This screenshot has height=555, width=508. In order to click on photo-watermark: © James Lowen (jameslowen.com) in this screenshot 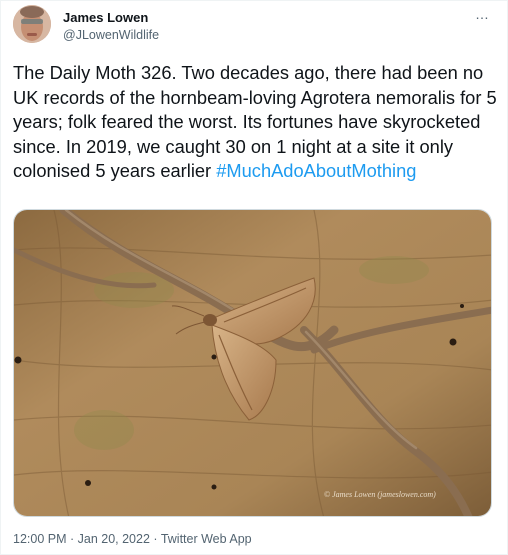, I will do `click(380, 494)`.